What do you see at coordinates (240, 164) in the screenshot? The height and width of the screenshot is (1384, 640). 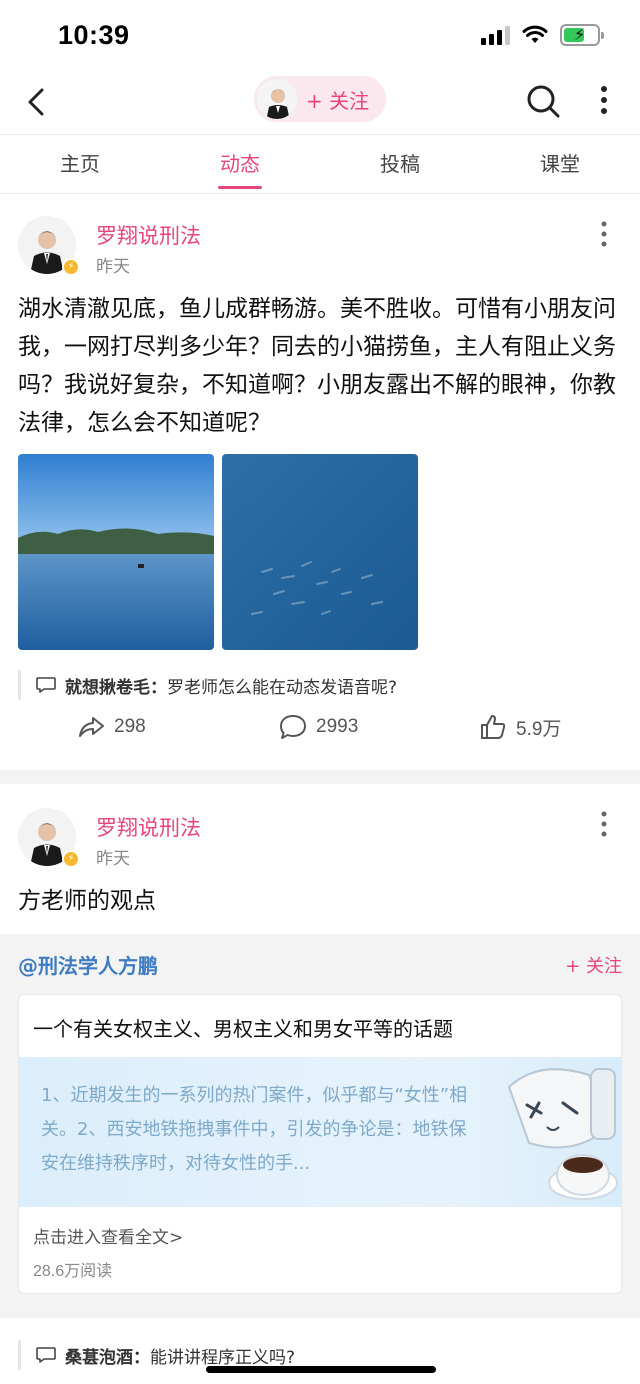 I see `tab-dynamics: 动态` at bounding box center [240, 164].